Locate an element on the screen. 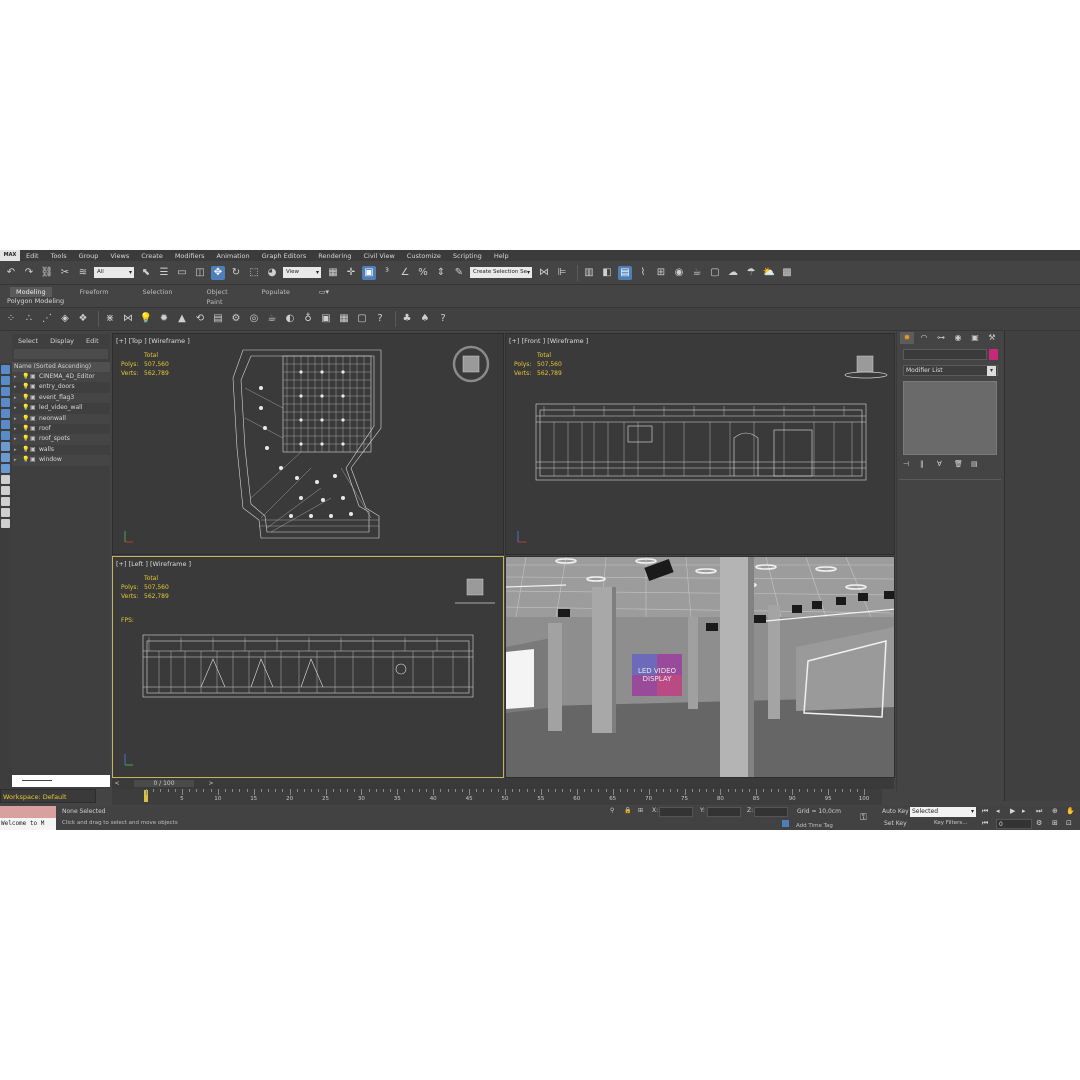 Image resolution: width=1080 pixels, height=1080 pixels. select-by-name-icon: ☰ is located at coordinates (164, 273).